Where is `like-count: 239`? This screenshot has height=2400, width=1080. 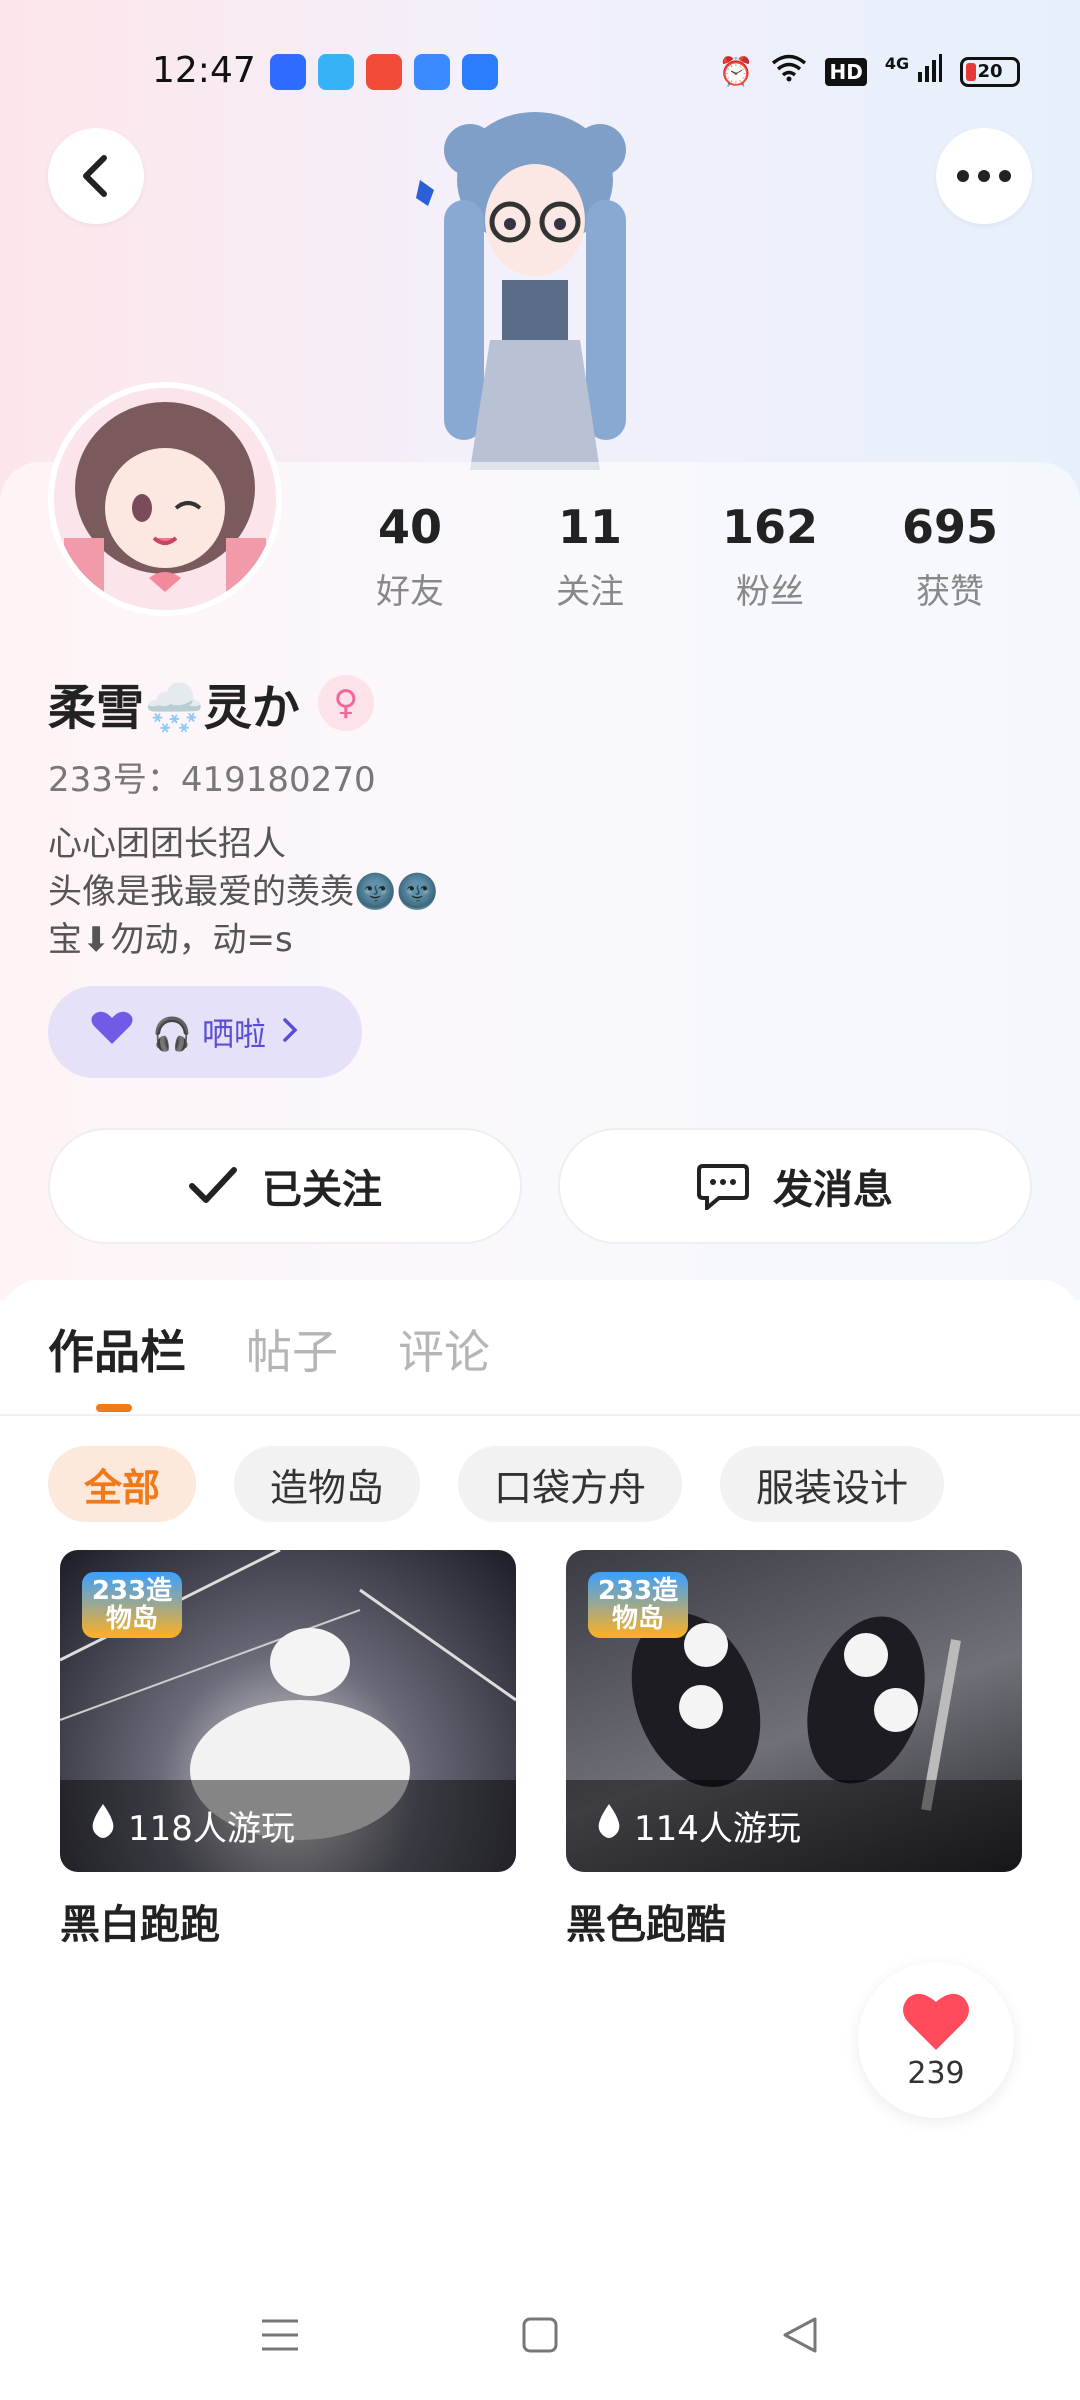 like-count: 239 is located at coordinates (936, 2073).